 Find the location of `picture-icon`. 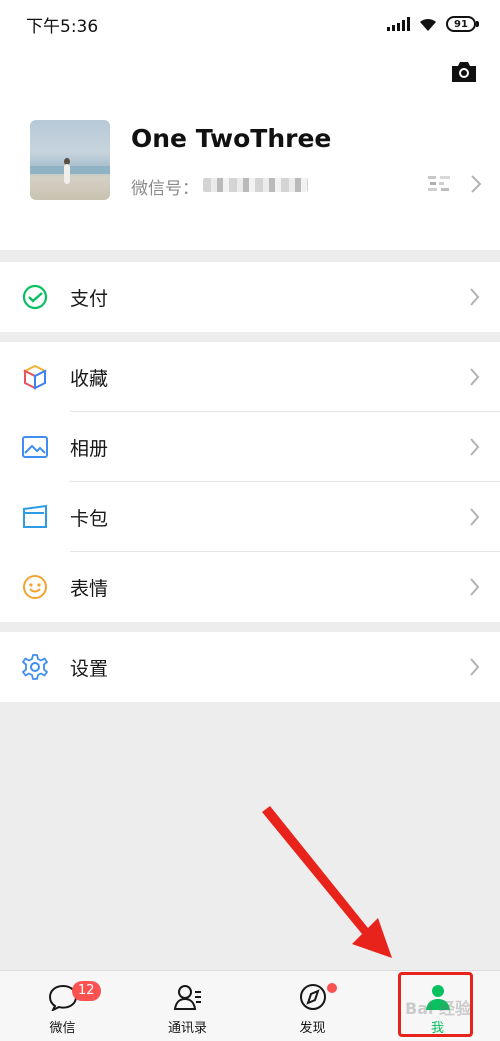

picture-icon is located at coordinates (35, 447).